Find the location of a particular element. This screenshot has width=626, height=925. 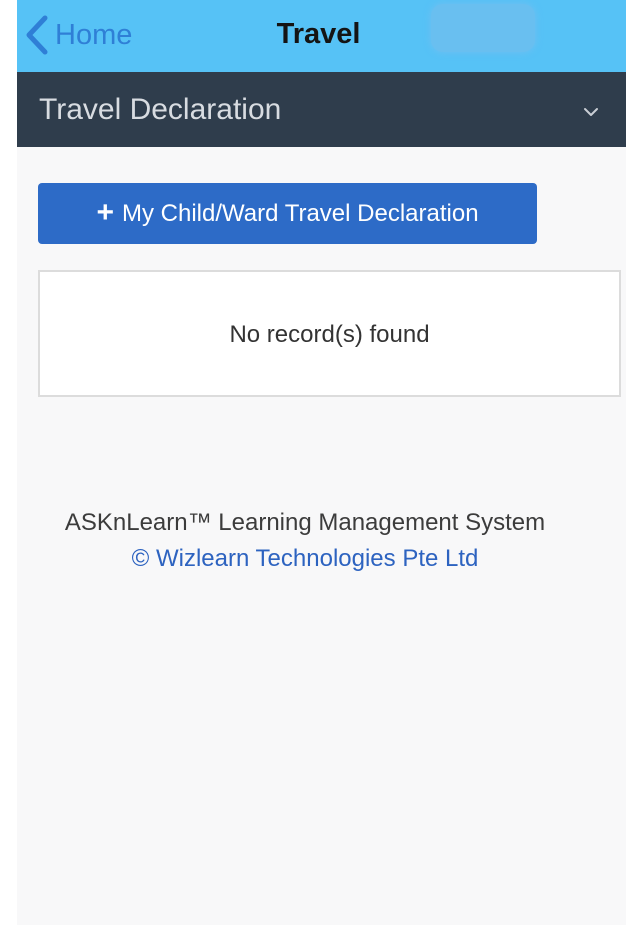

section-title: Travel Declaration is located at coordinates (160, 109).